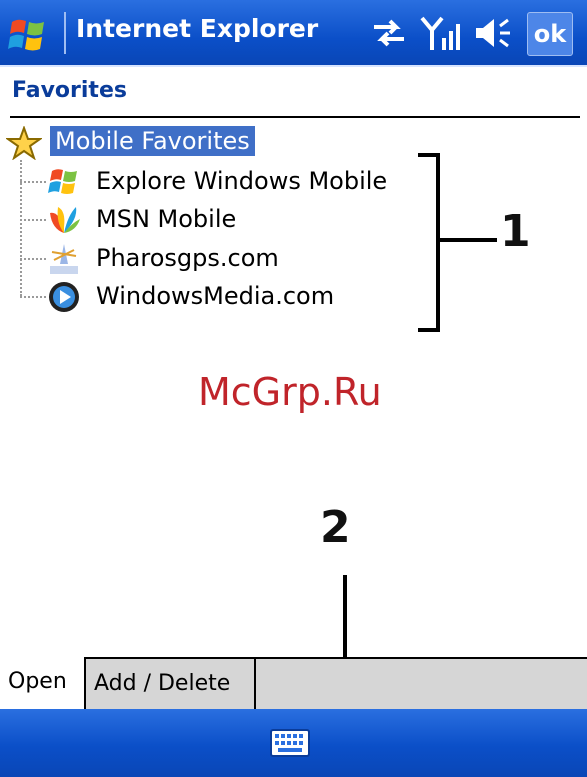  I want to click on windows-media-icon, so click(64, 297).